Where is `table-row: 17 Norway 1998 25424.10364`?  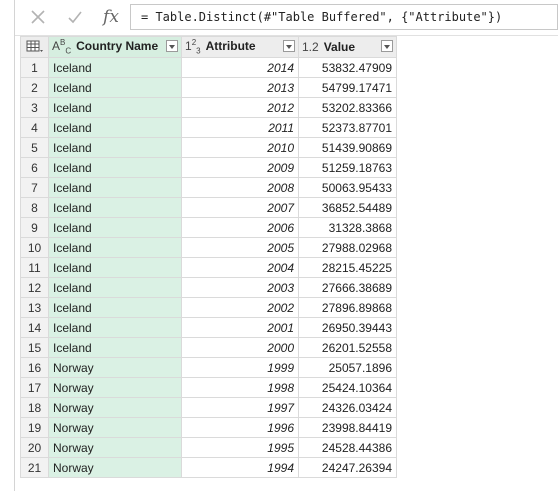 table-row: 17 Norway 1998 25424.10364 is located at coordinates (208, 387).